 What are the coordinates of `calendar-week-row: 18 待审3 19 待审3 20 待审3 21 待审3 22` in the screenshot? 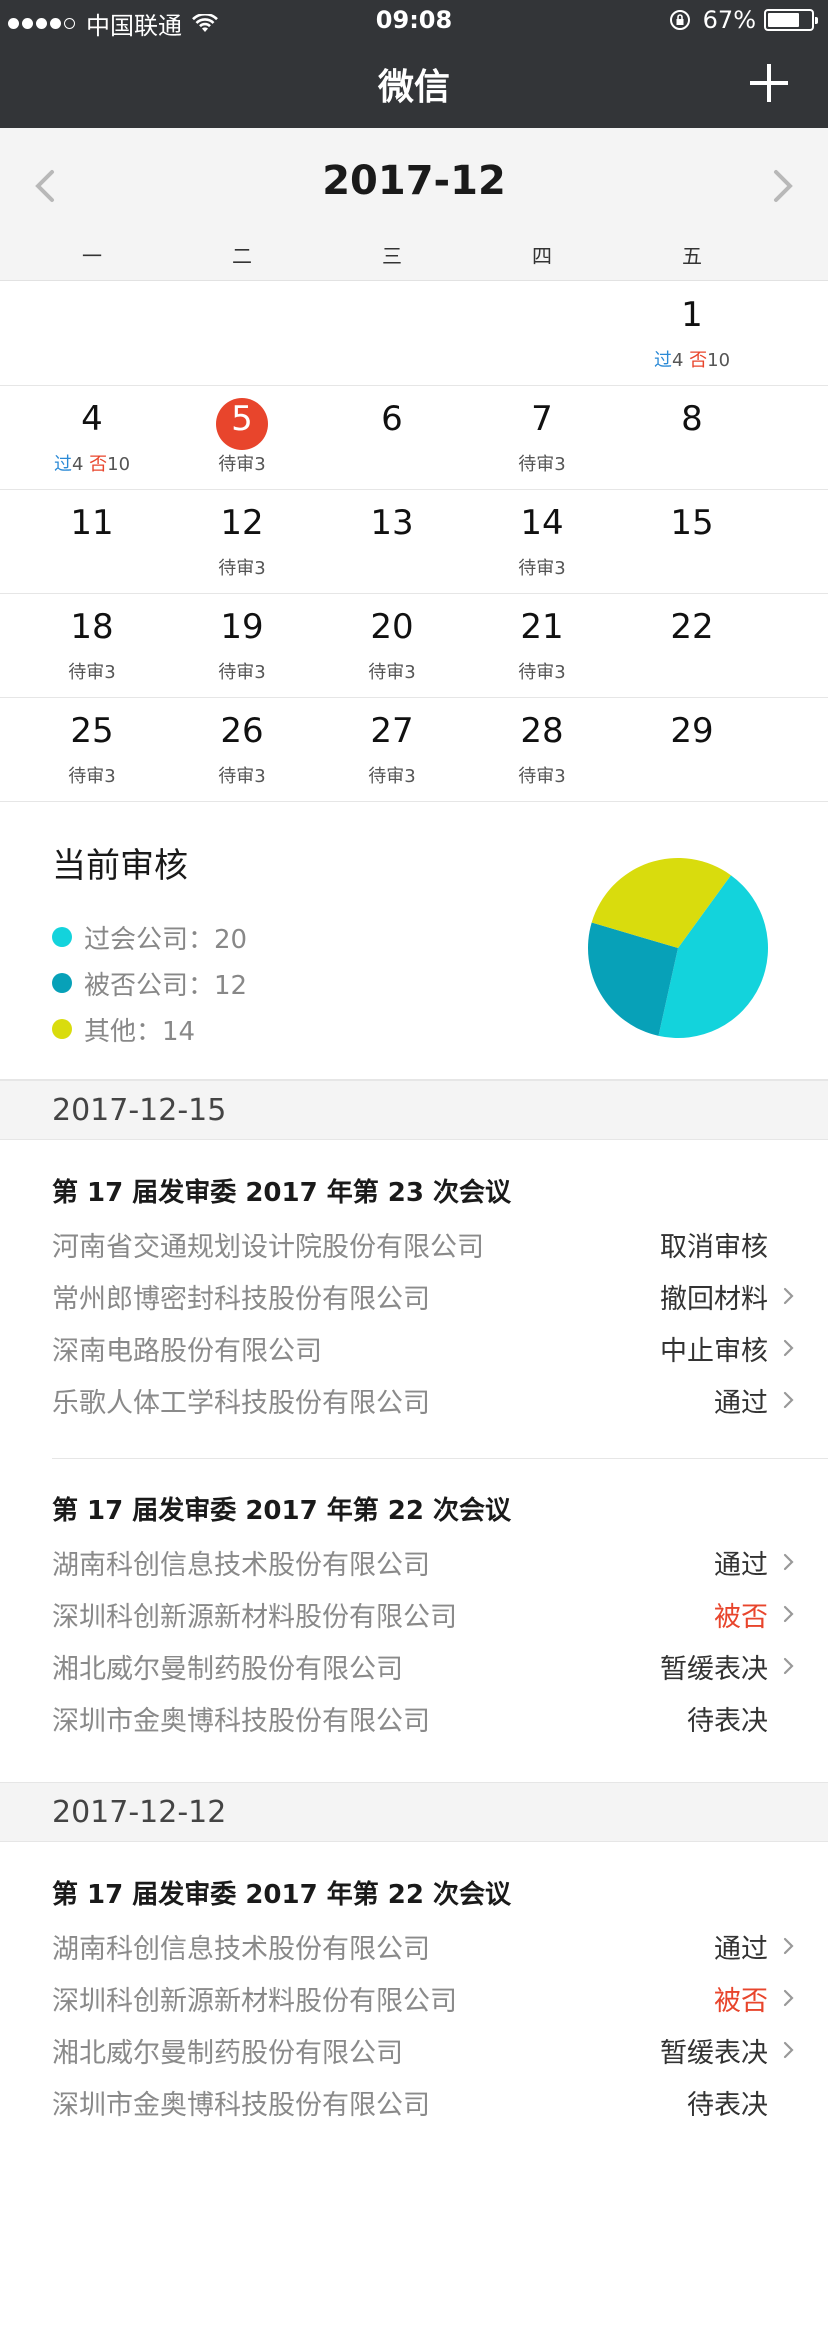 It's located at (414, 646).